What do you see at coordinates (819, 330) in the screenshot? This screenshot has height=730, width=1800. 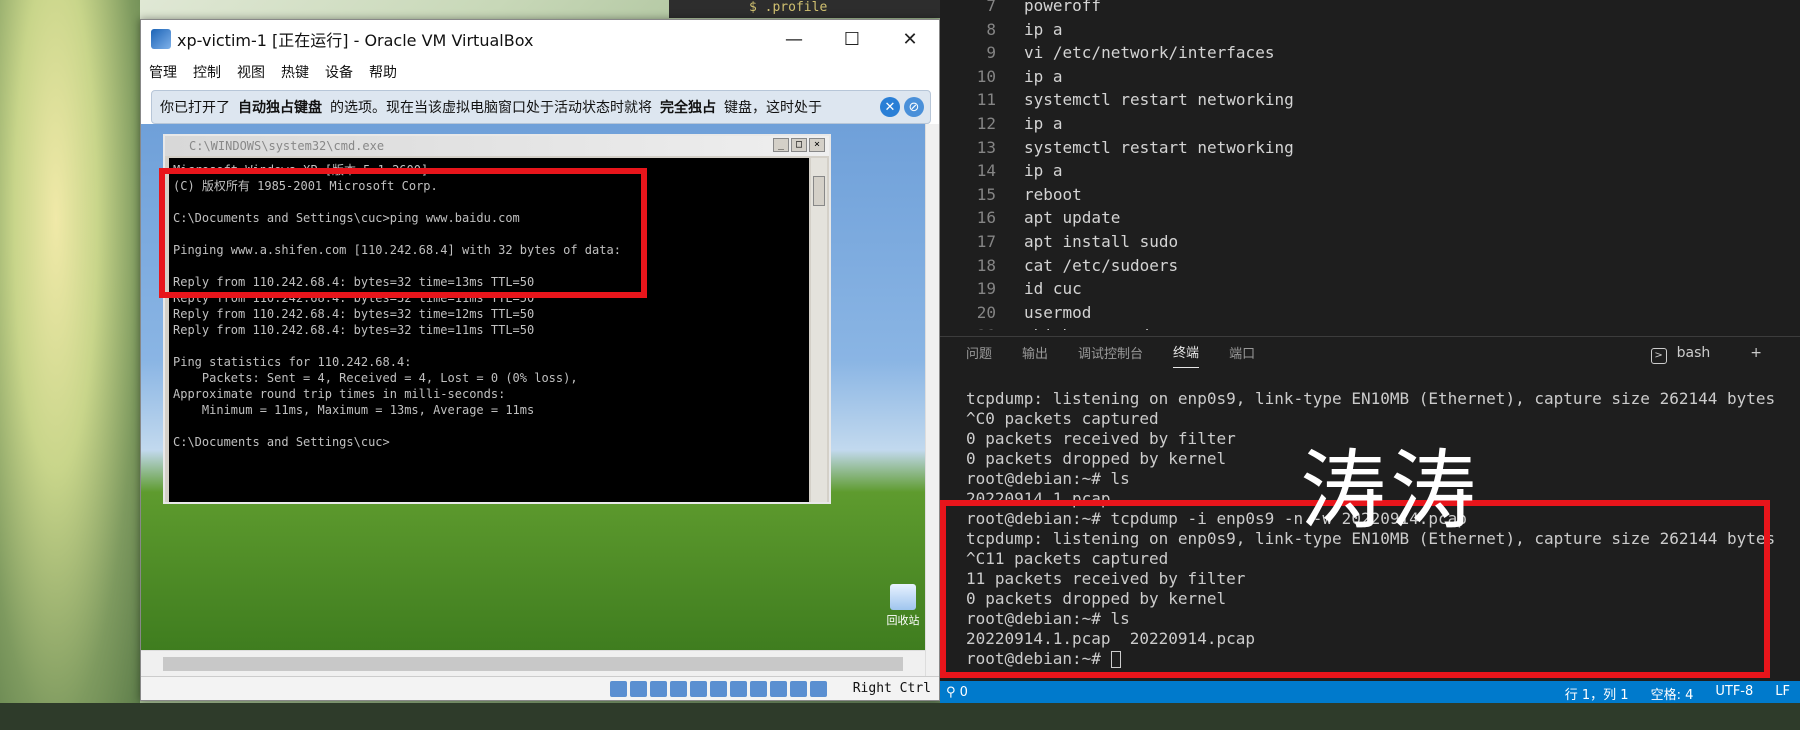 I see `cmd-scrollbar` at bounding box center [819, 330].